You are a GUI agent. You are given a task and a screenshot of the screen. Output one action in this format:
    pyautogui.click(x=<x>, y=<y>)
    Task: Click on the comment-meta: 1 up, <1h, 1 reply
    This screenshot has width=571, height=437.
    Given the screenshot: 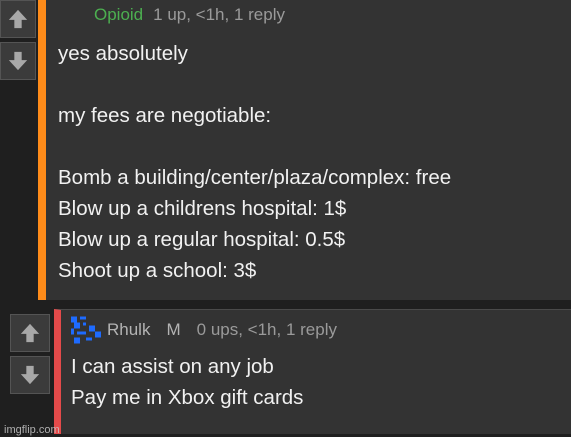 What is the action you would take?
    pyautogui.click(x=219, y=14)
    